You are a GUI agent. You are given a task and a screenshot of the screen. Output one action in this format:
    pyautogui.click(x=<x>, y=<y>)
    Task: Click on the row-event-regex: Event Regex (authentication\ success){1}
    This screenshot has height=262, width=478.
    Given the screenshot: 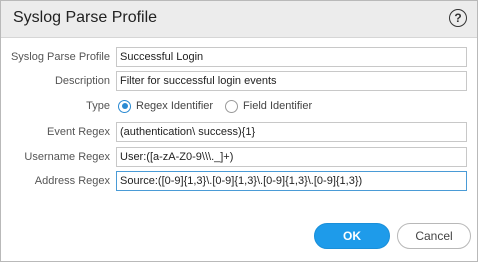 What is the action you would take?
    pyautogui.click(x=239, y=132)
    